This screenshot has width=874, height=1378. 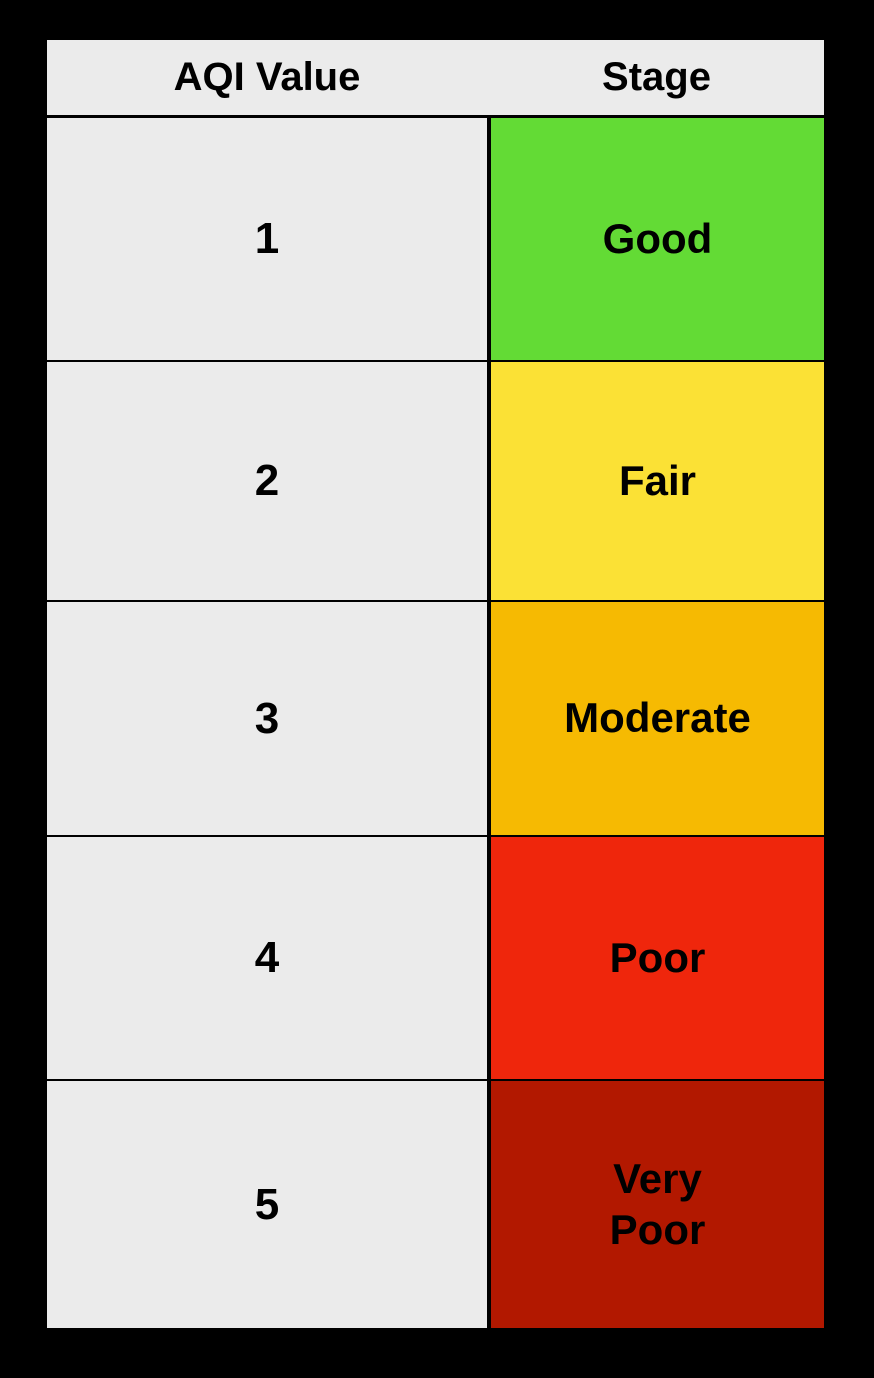 I want to click on aqi-value-cell: 2, so click(x=267, y=481).